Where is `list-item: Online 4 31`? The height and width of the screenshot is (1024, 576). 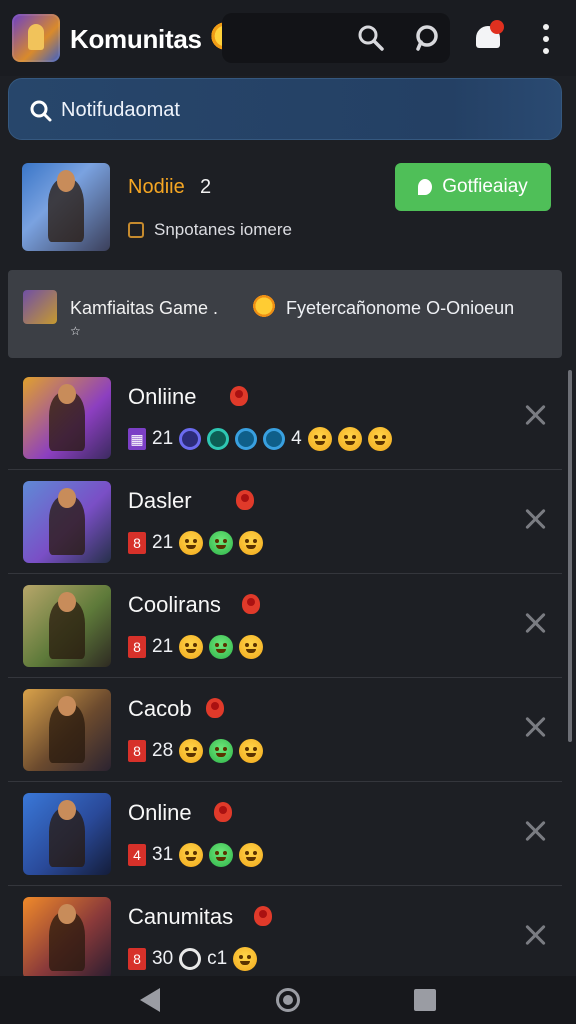
list-item: Online 4 31 is located at coordinates (285, 834).